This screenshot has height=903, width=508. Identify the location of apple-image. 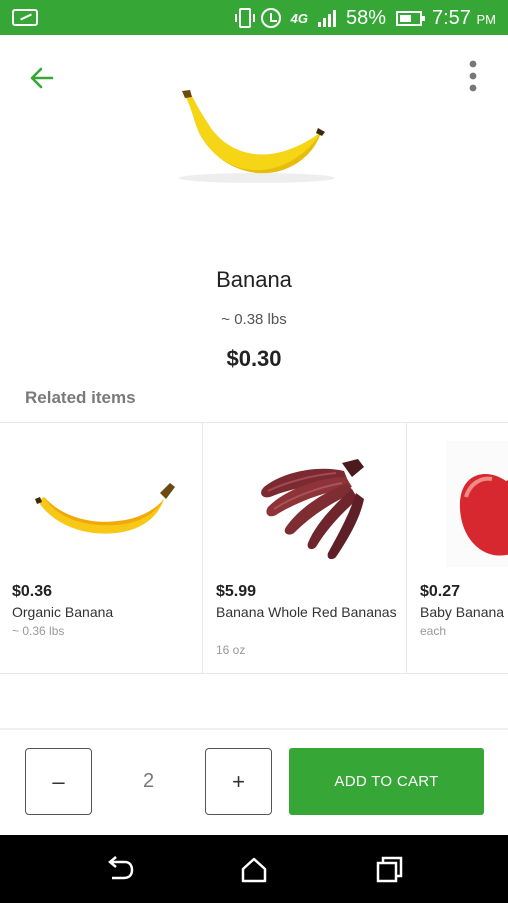
(477, 504).